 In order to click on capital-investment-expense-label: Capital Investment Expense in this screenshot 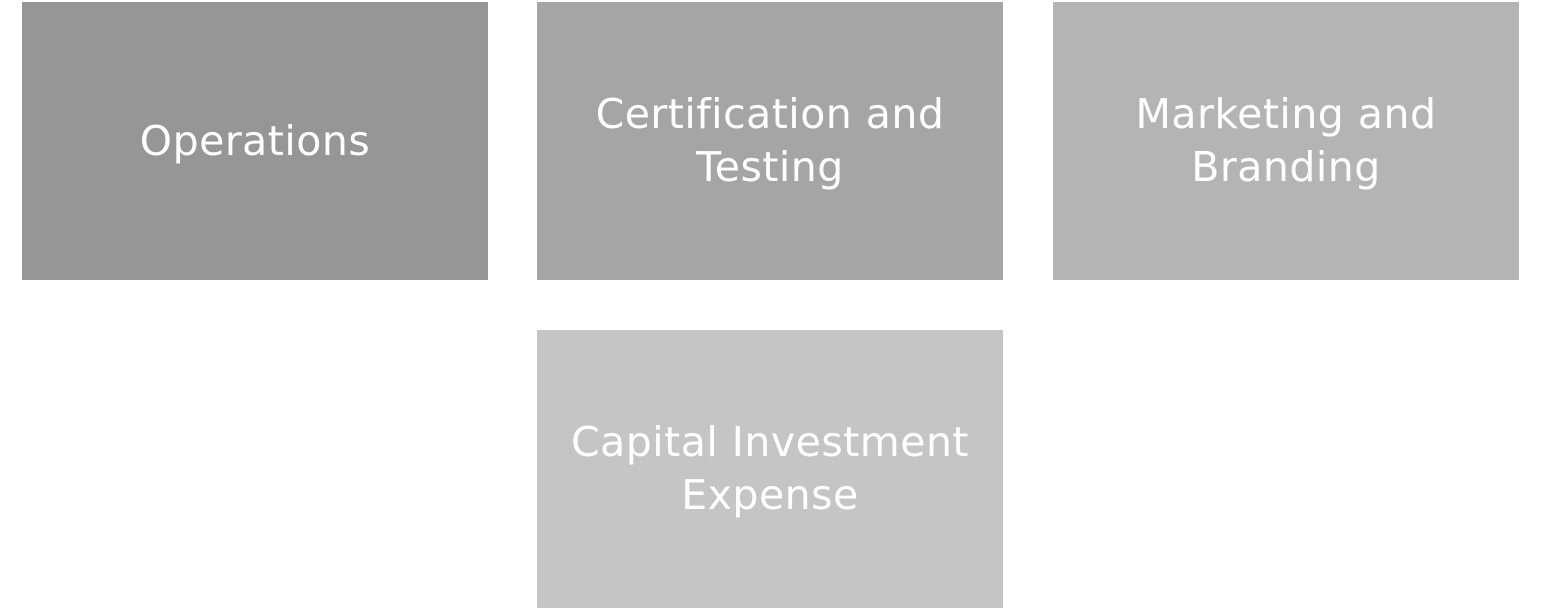, I will do `click(770, 468)`.